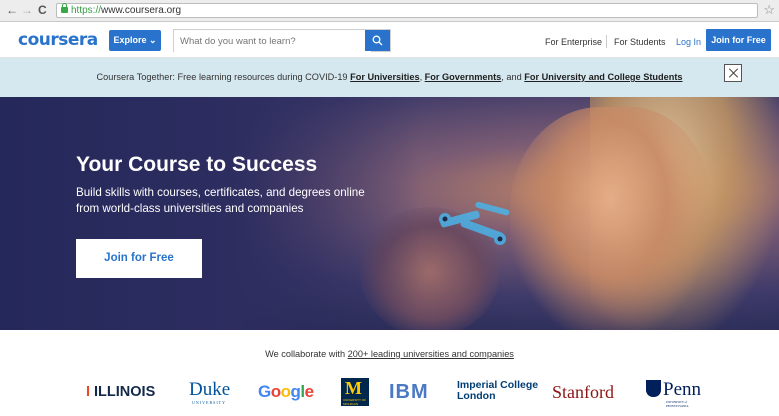 The height and width of the screenshot is (416, 779). I want to click on url-scheme: https://, so click(86, 10).